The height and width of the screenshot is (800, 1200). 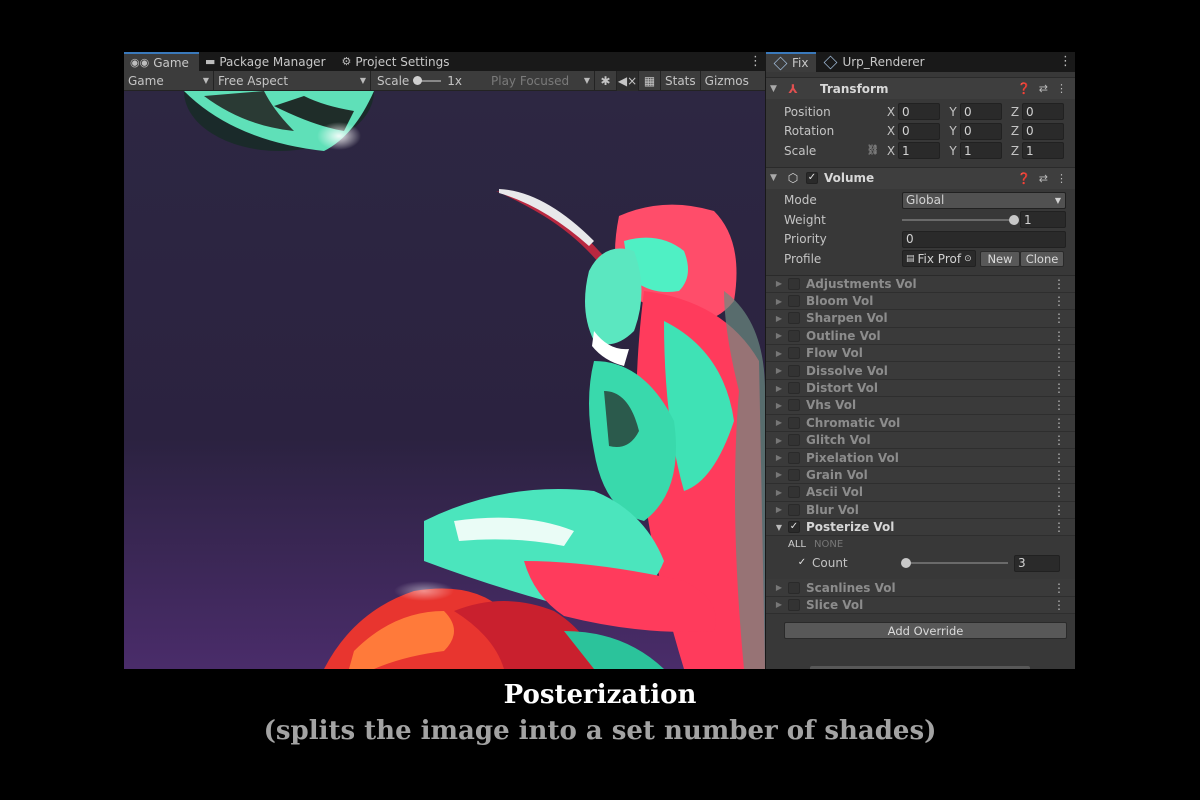 What do you see at coordinates (812, 178) in the screenshot?
I see `volume-enabled-checkbox: ✓` at bounding box center [812, 178].